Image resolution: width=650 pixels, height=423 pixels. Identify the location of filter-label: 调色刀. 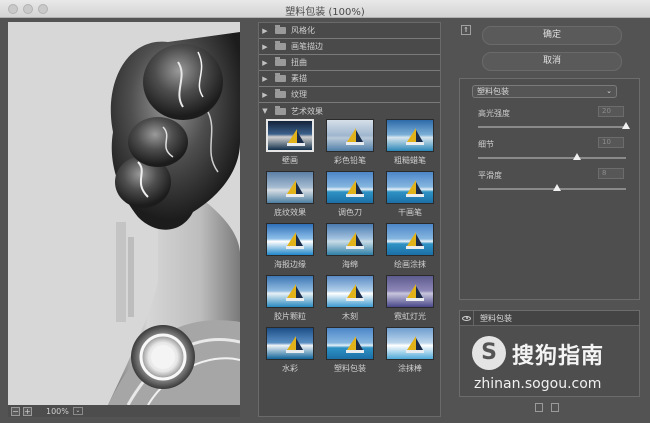
(350, 212).